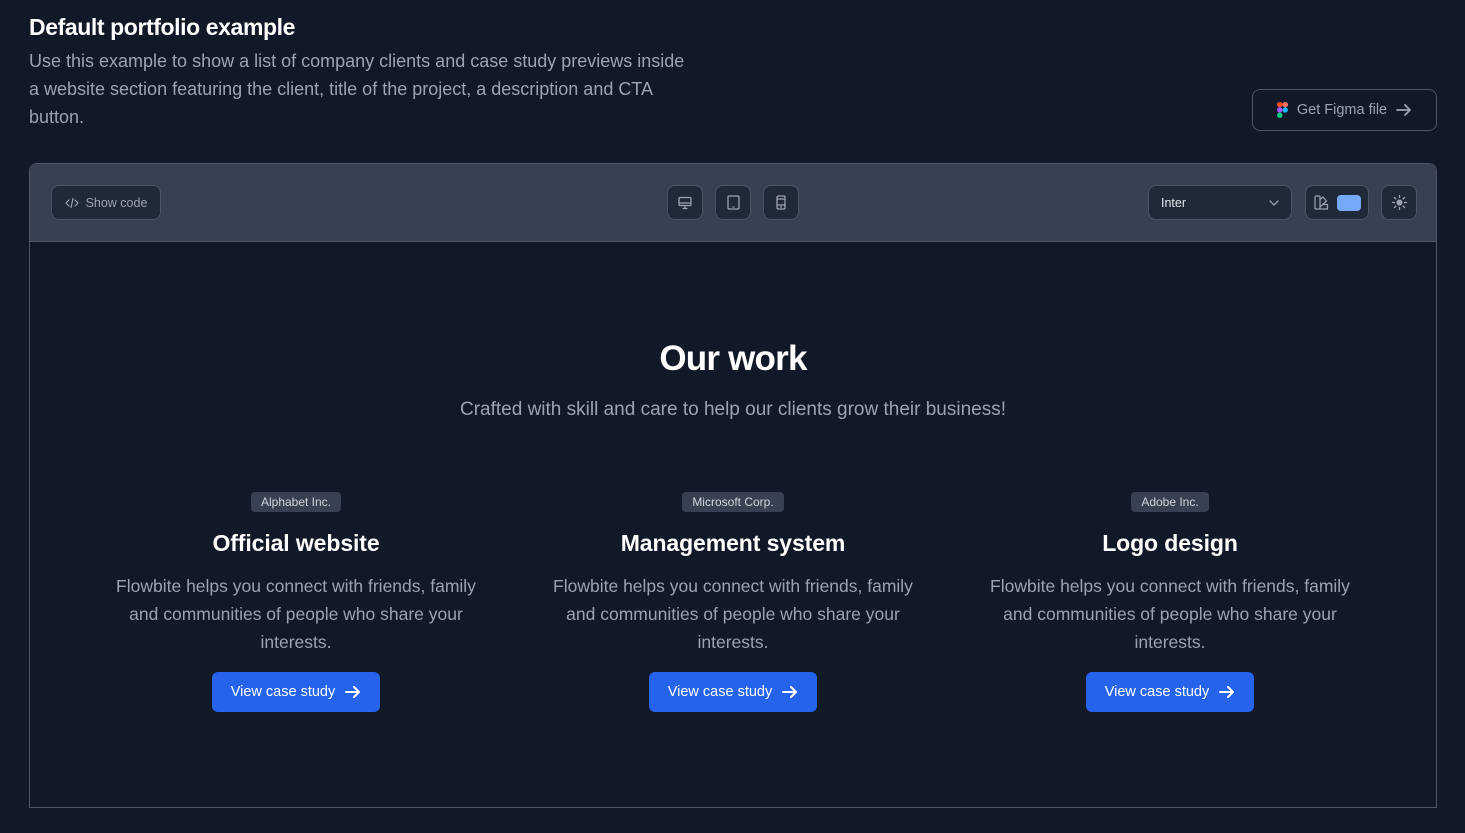 The height and width of the screenshot is (833, 1465). I want to click on font-select: Inter, so click(1220, 202).